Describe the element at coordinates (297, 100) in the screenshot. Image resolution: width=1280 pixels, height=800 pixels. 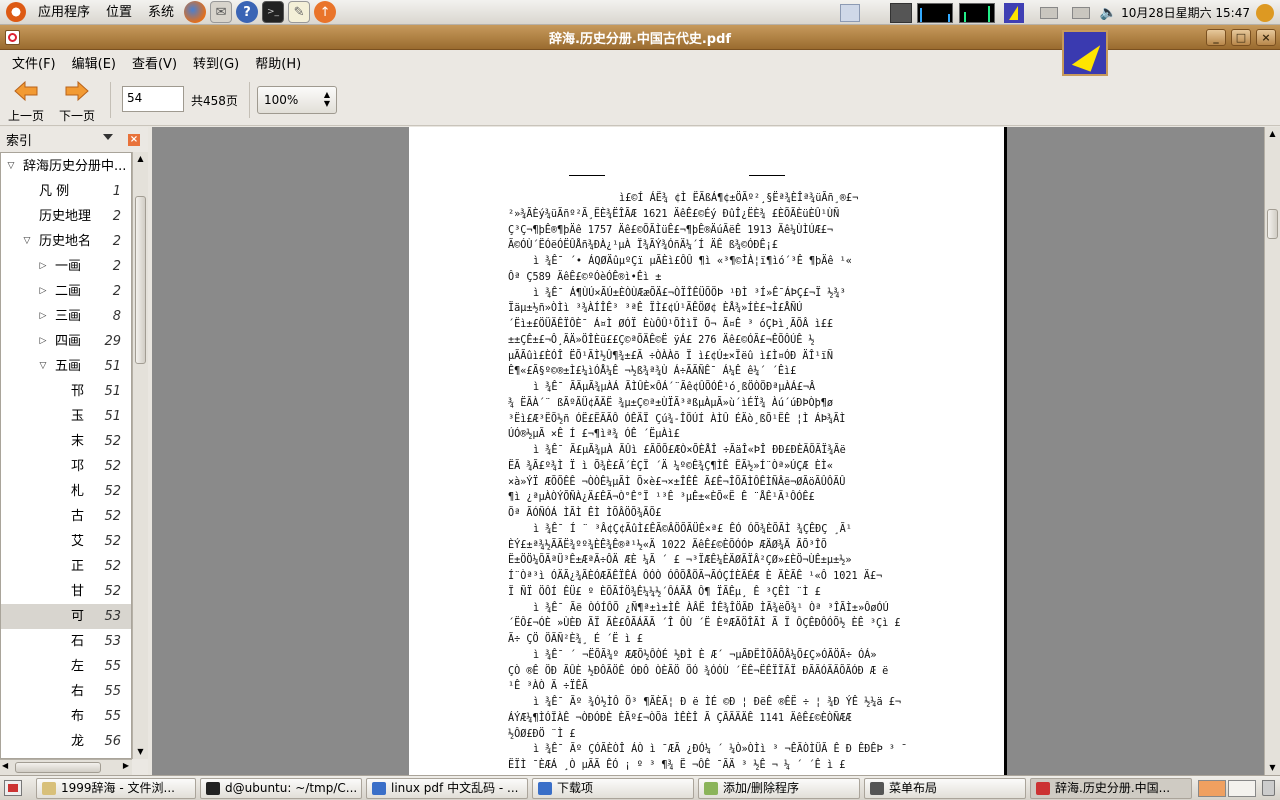
I see `zoom-select: 100% ▲ ▼` at that location.